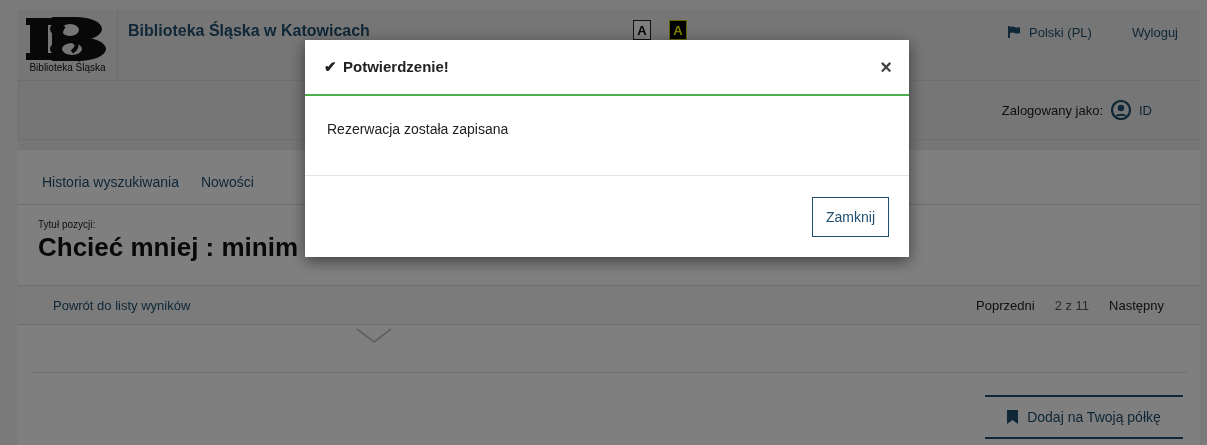  I want to click on back-link: Powrót do listy wyników, so click(122, 305).